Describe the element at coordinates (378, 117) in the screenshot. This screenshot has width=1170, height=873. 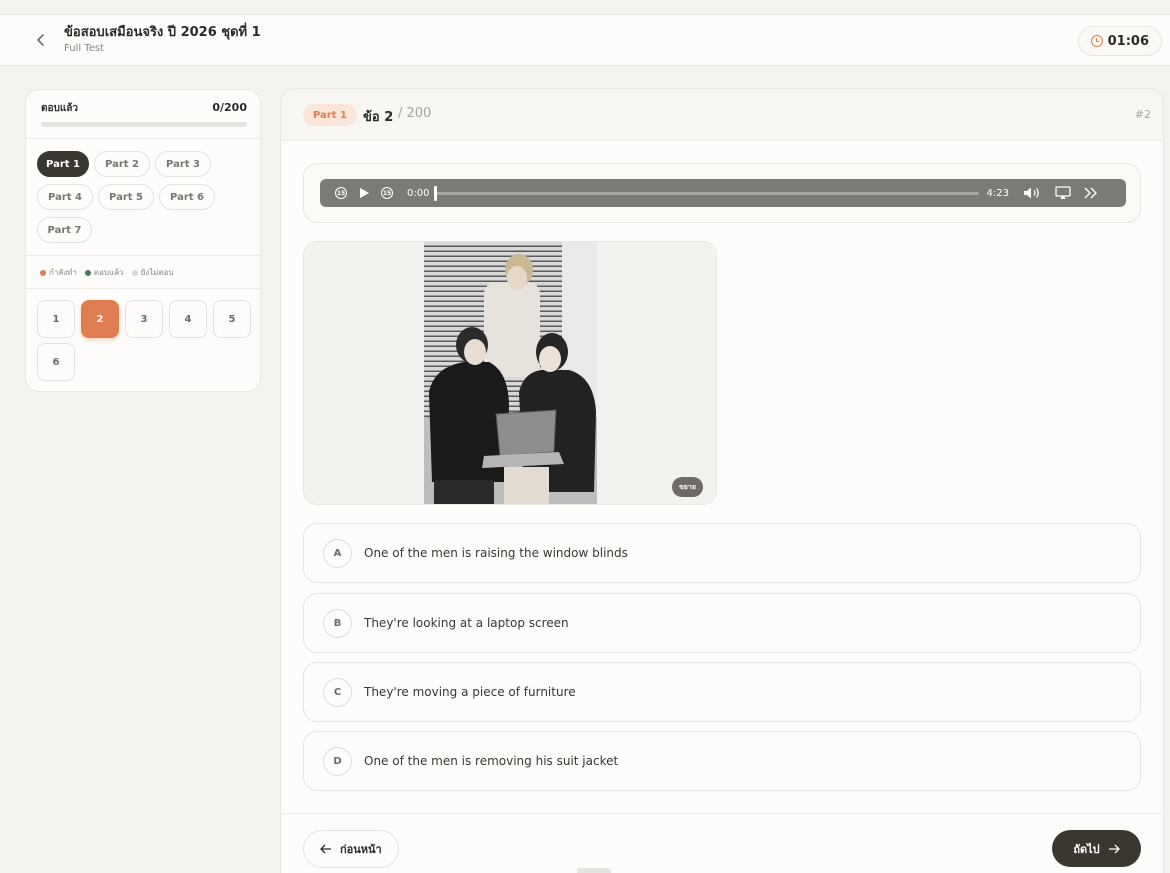
I see `question-label: ข้อ 2` at that location.